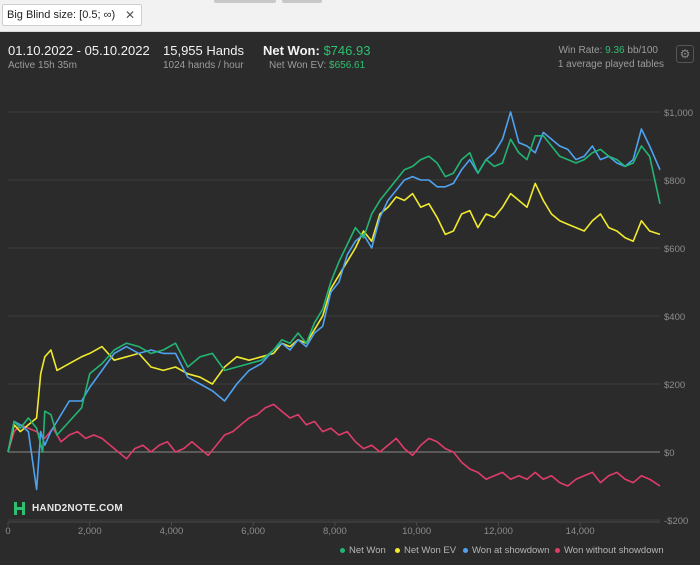  What do you see at coordinates (674, 181) in the screenshot?
I see `y-tick-label: $800` at bounding box center [674, 181].